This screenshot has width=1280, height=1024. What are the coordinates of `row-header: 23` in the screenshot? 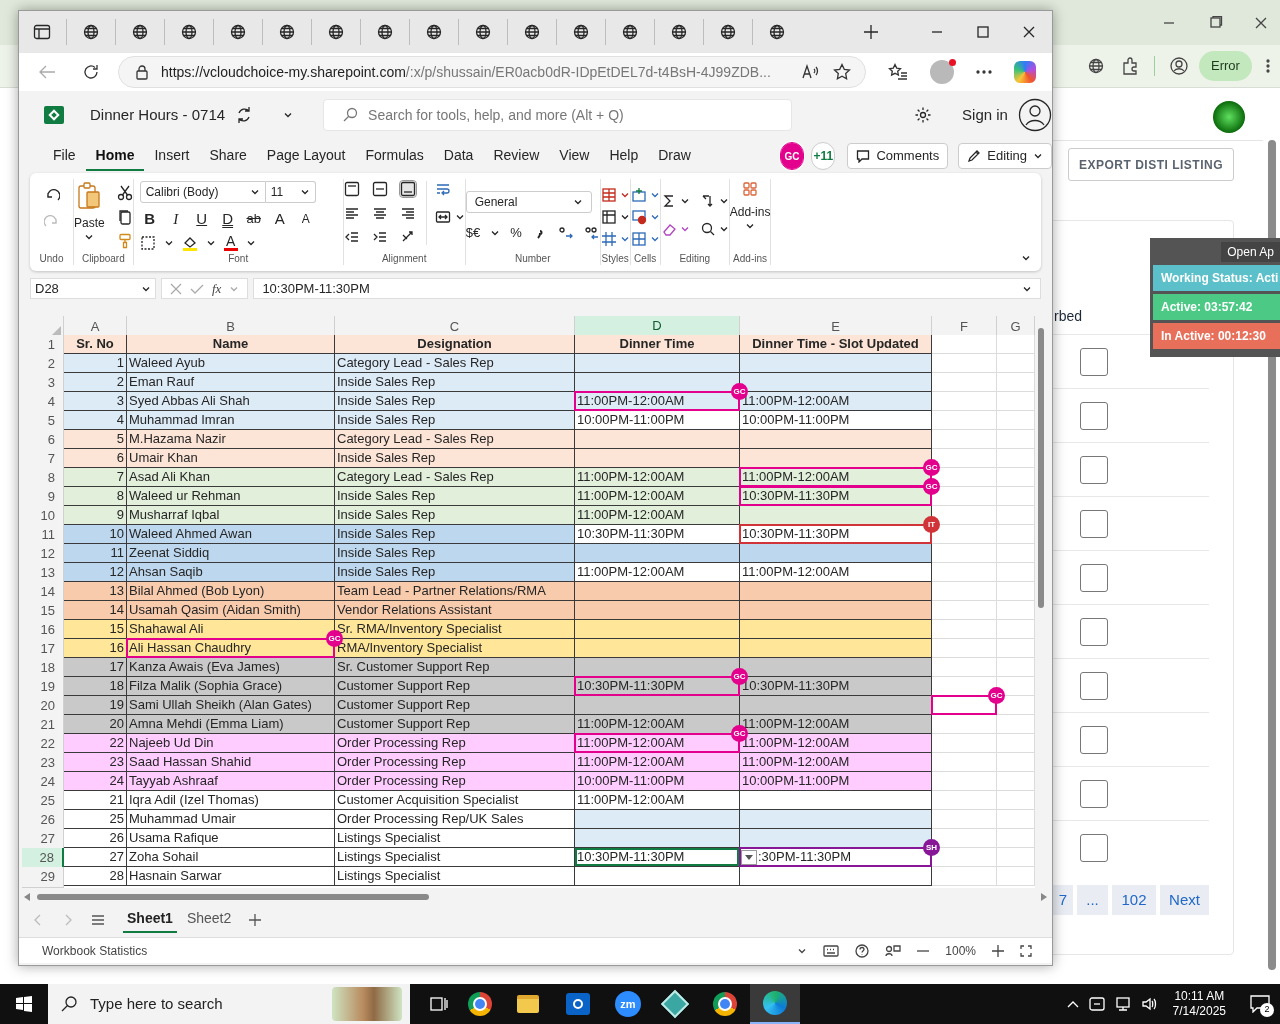 It's located at (43, 763).